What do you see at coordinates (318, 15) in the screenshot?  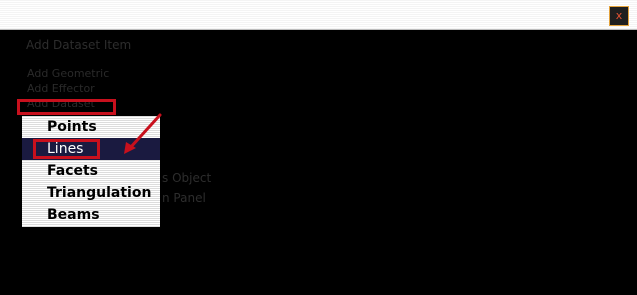 I see `window-titlebar: x` at bounding box center [318, 15].